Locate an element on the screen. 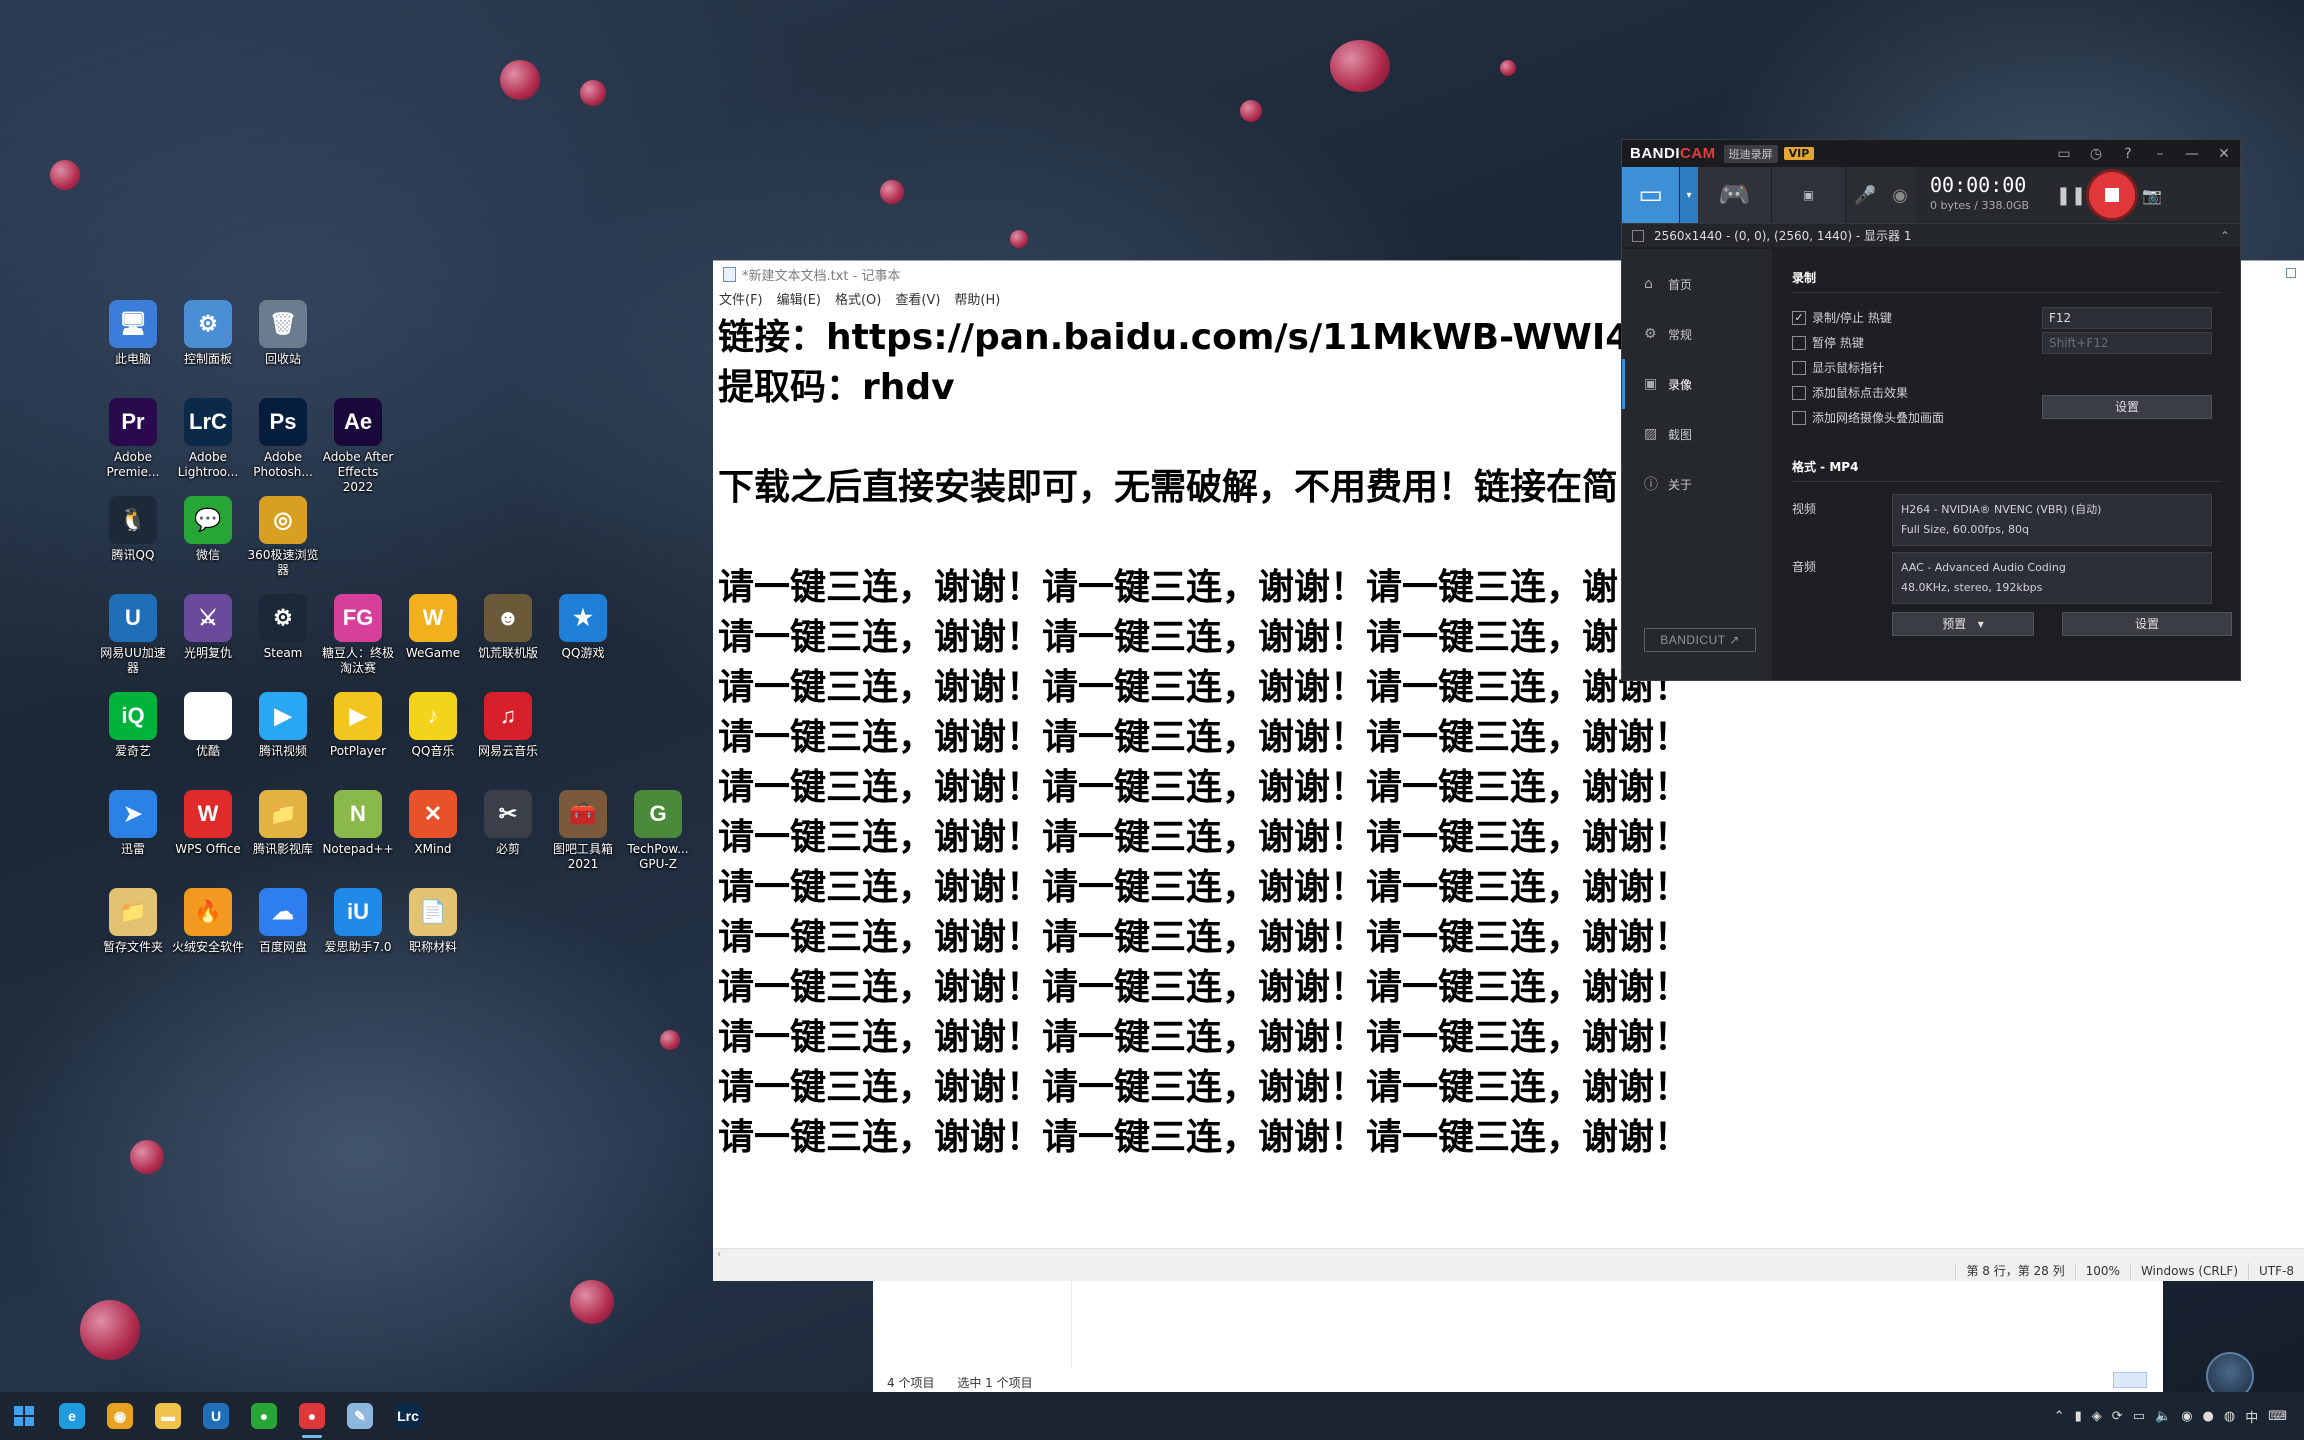 The height and width of the screenshot is (1440, 2304). desktop-icon: 📄 职称材料 is located at coordinates (433, 921).